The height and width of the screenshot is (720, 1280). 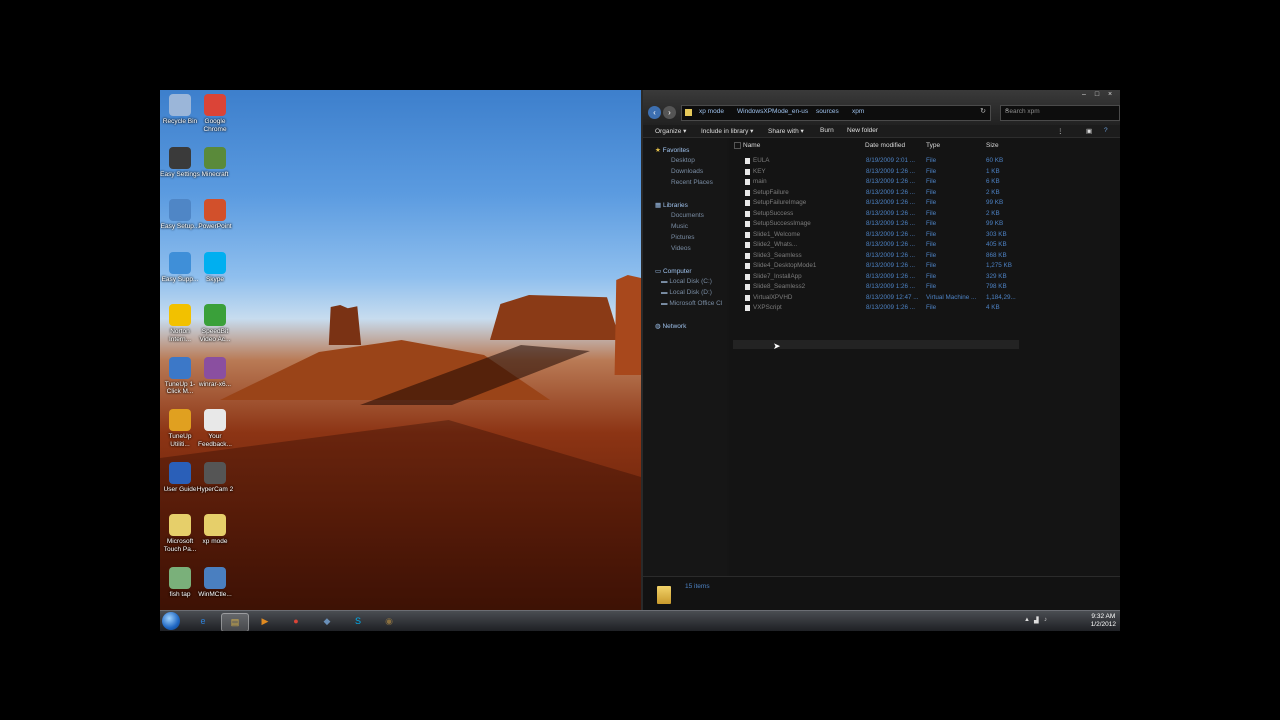 I want to click on file-name: SetupSuccessImage, so click(x=782, y=223).